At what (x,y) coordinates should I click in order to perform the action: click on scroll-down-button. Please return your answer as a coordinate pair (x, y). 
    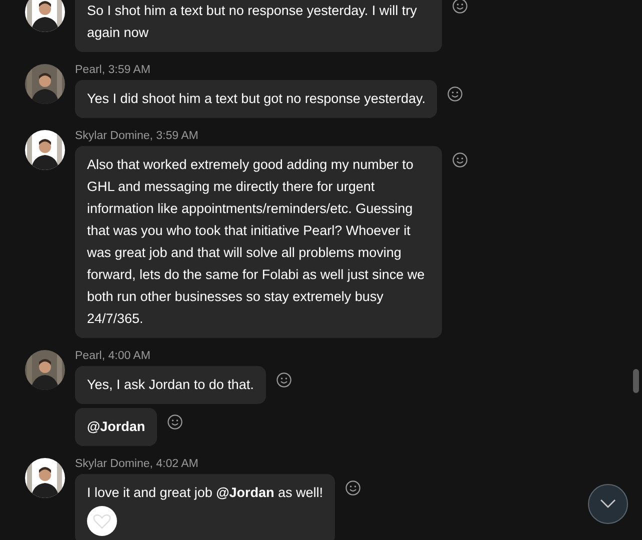
    Looking at the image, I should click on (608, 504).